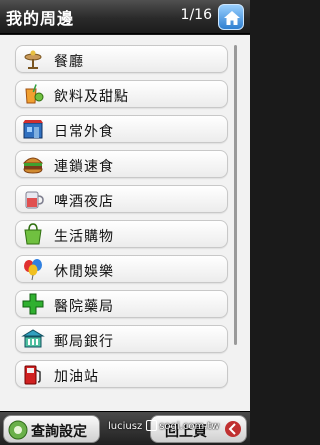  What do you see at coordinates (33, 59) in the screenshot?
I see `restaurant-icon` at bounding box center [33, 59].